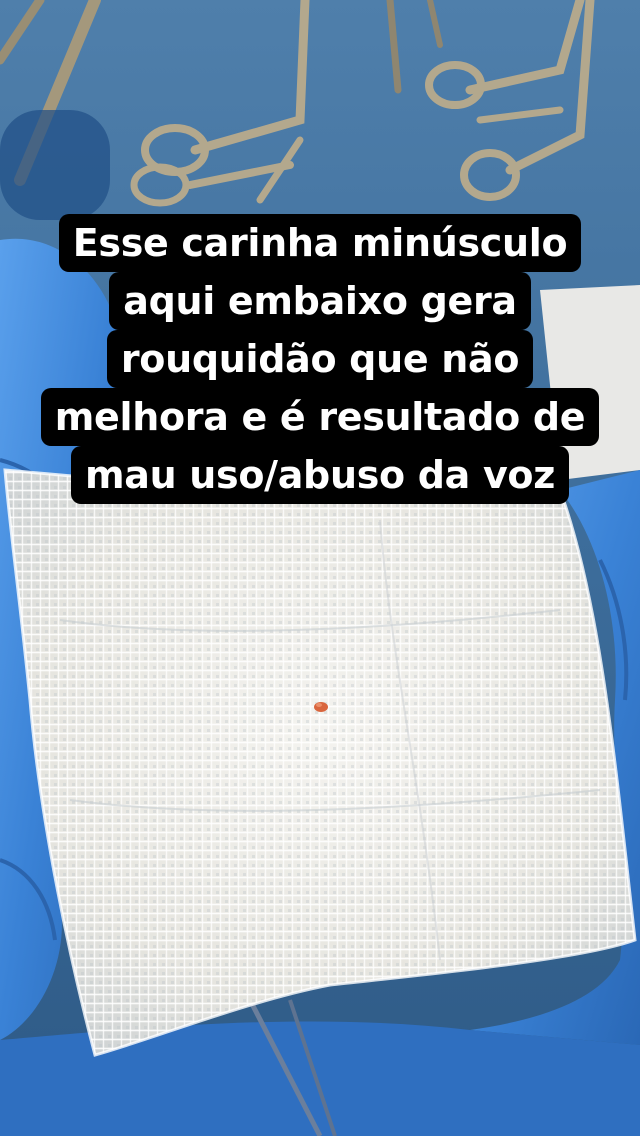 The width and height of the screenshot is (640, 1136). What do you see at coordinates (320, 243) in the screenshot?
I see `caption-line-1: Esse carinha minúsculo` at bounding box center [320, 243].